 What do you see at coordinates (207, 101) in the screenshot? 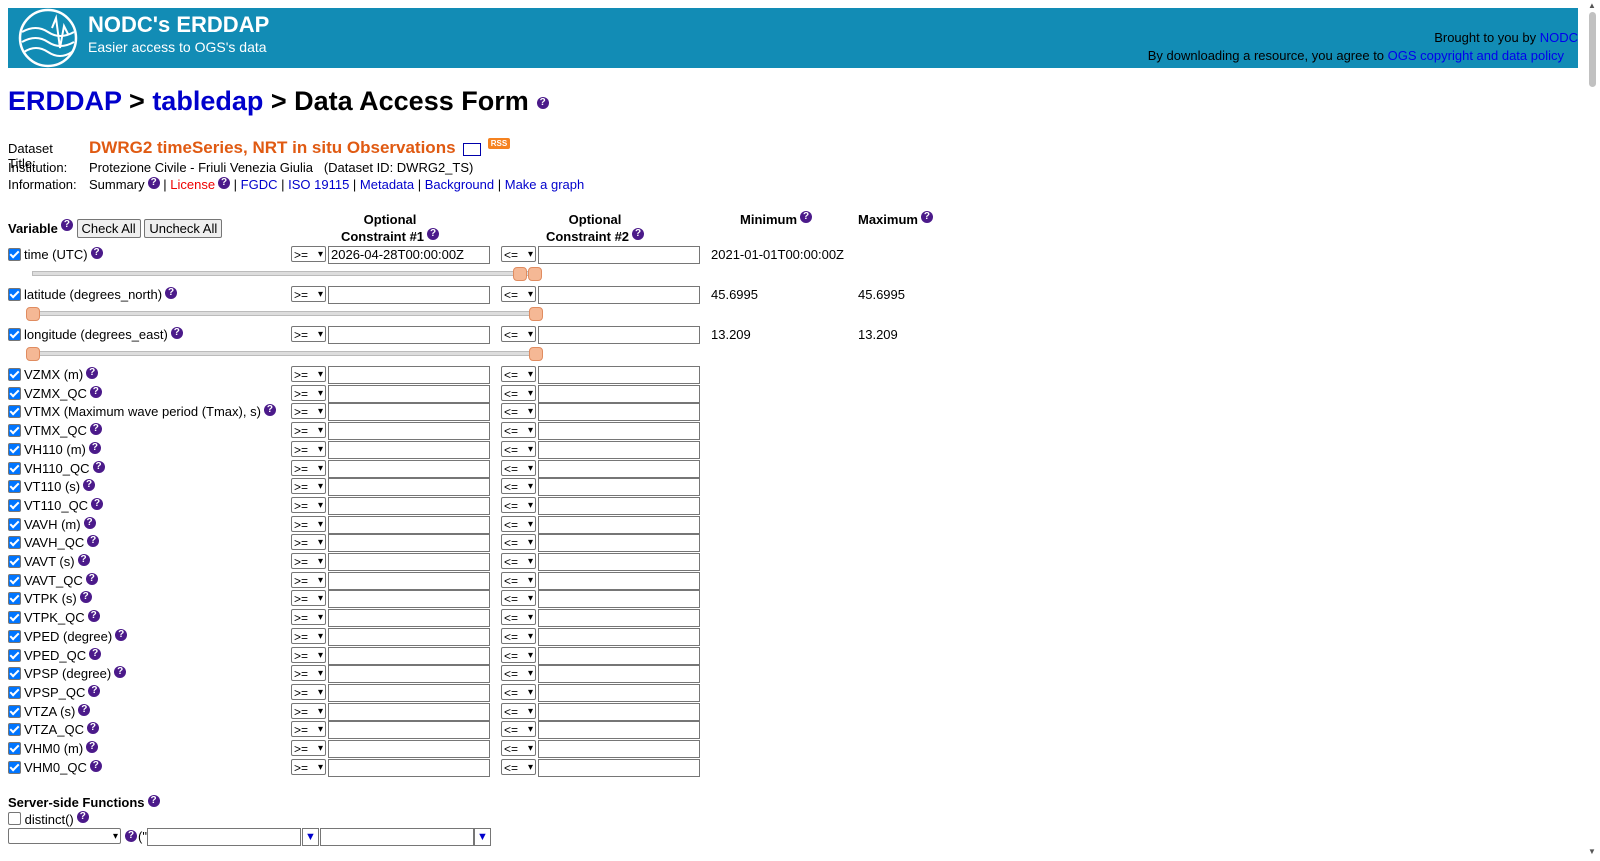
I see `breadcrumb-tabledap: tabledap` at bounding box center [207, 101].